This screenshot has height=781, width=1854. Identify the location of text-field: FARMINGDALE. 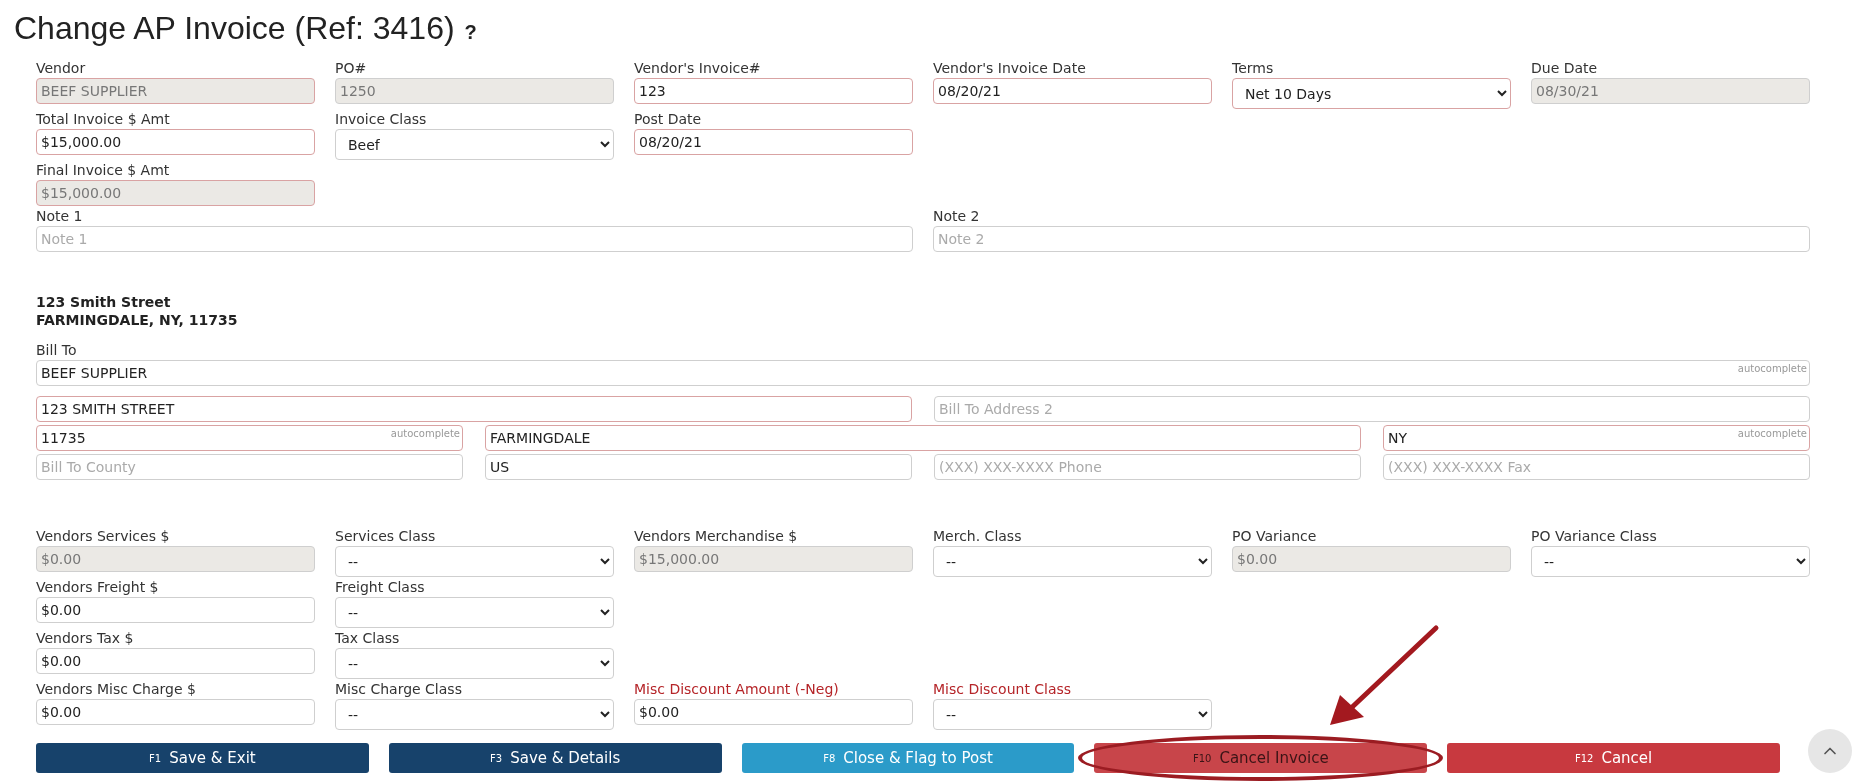
(923, 438).